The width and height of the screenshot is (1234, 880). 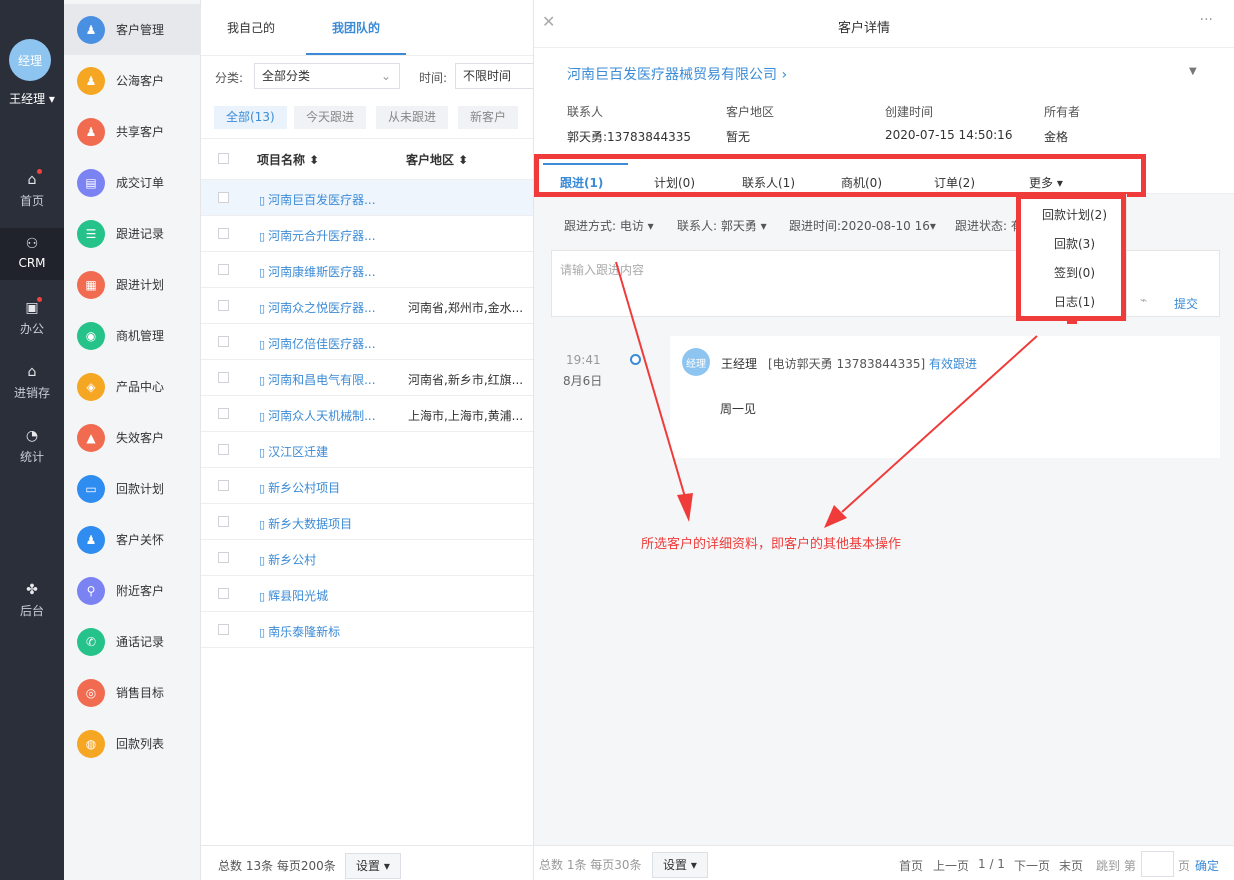 I want to click on chip-all: 全部(13), so click(x=250, y=117).